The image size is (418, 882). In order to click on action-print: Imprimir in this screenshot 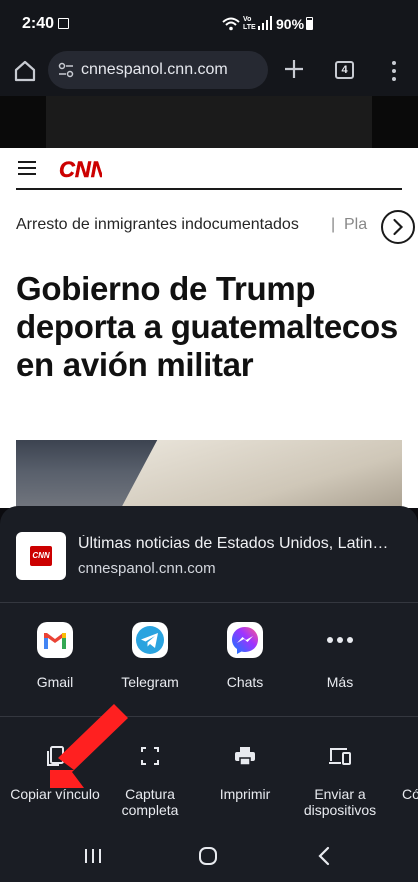, I will do `click(245, 784)`.